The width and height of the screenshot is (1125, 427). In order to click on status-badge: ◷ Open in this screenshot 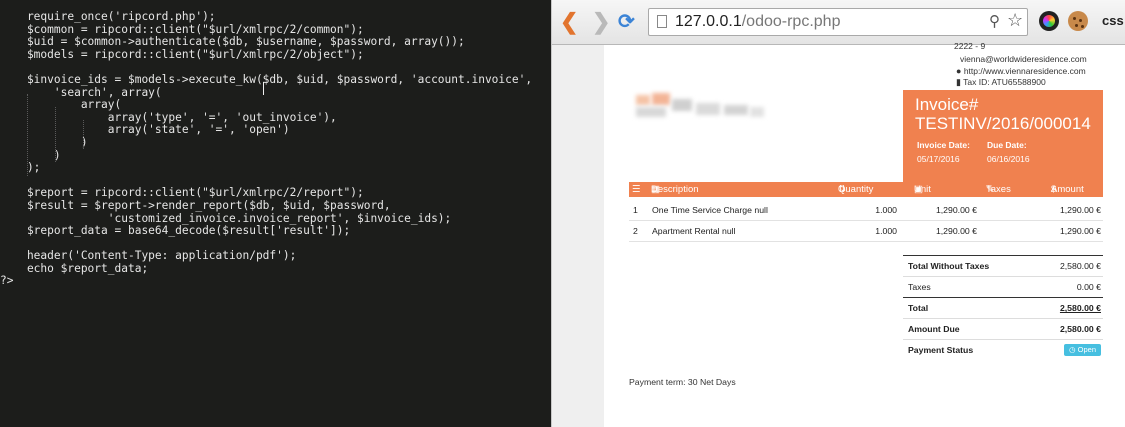, I will do `click(1082, 350)`.